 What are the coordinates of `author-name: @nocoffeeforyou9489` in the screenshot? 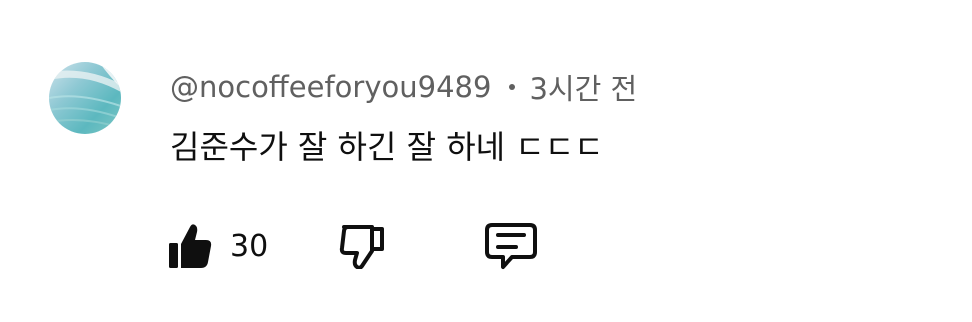 It's located at (330, 87).